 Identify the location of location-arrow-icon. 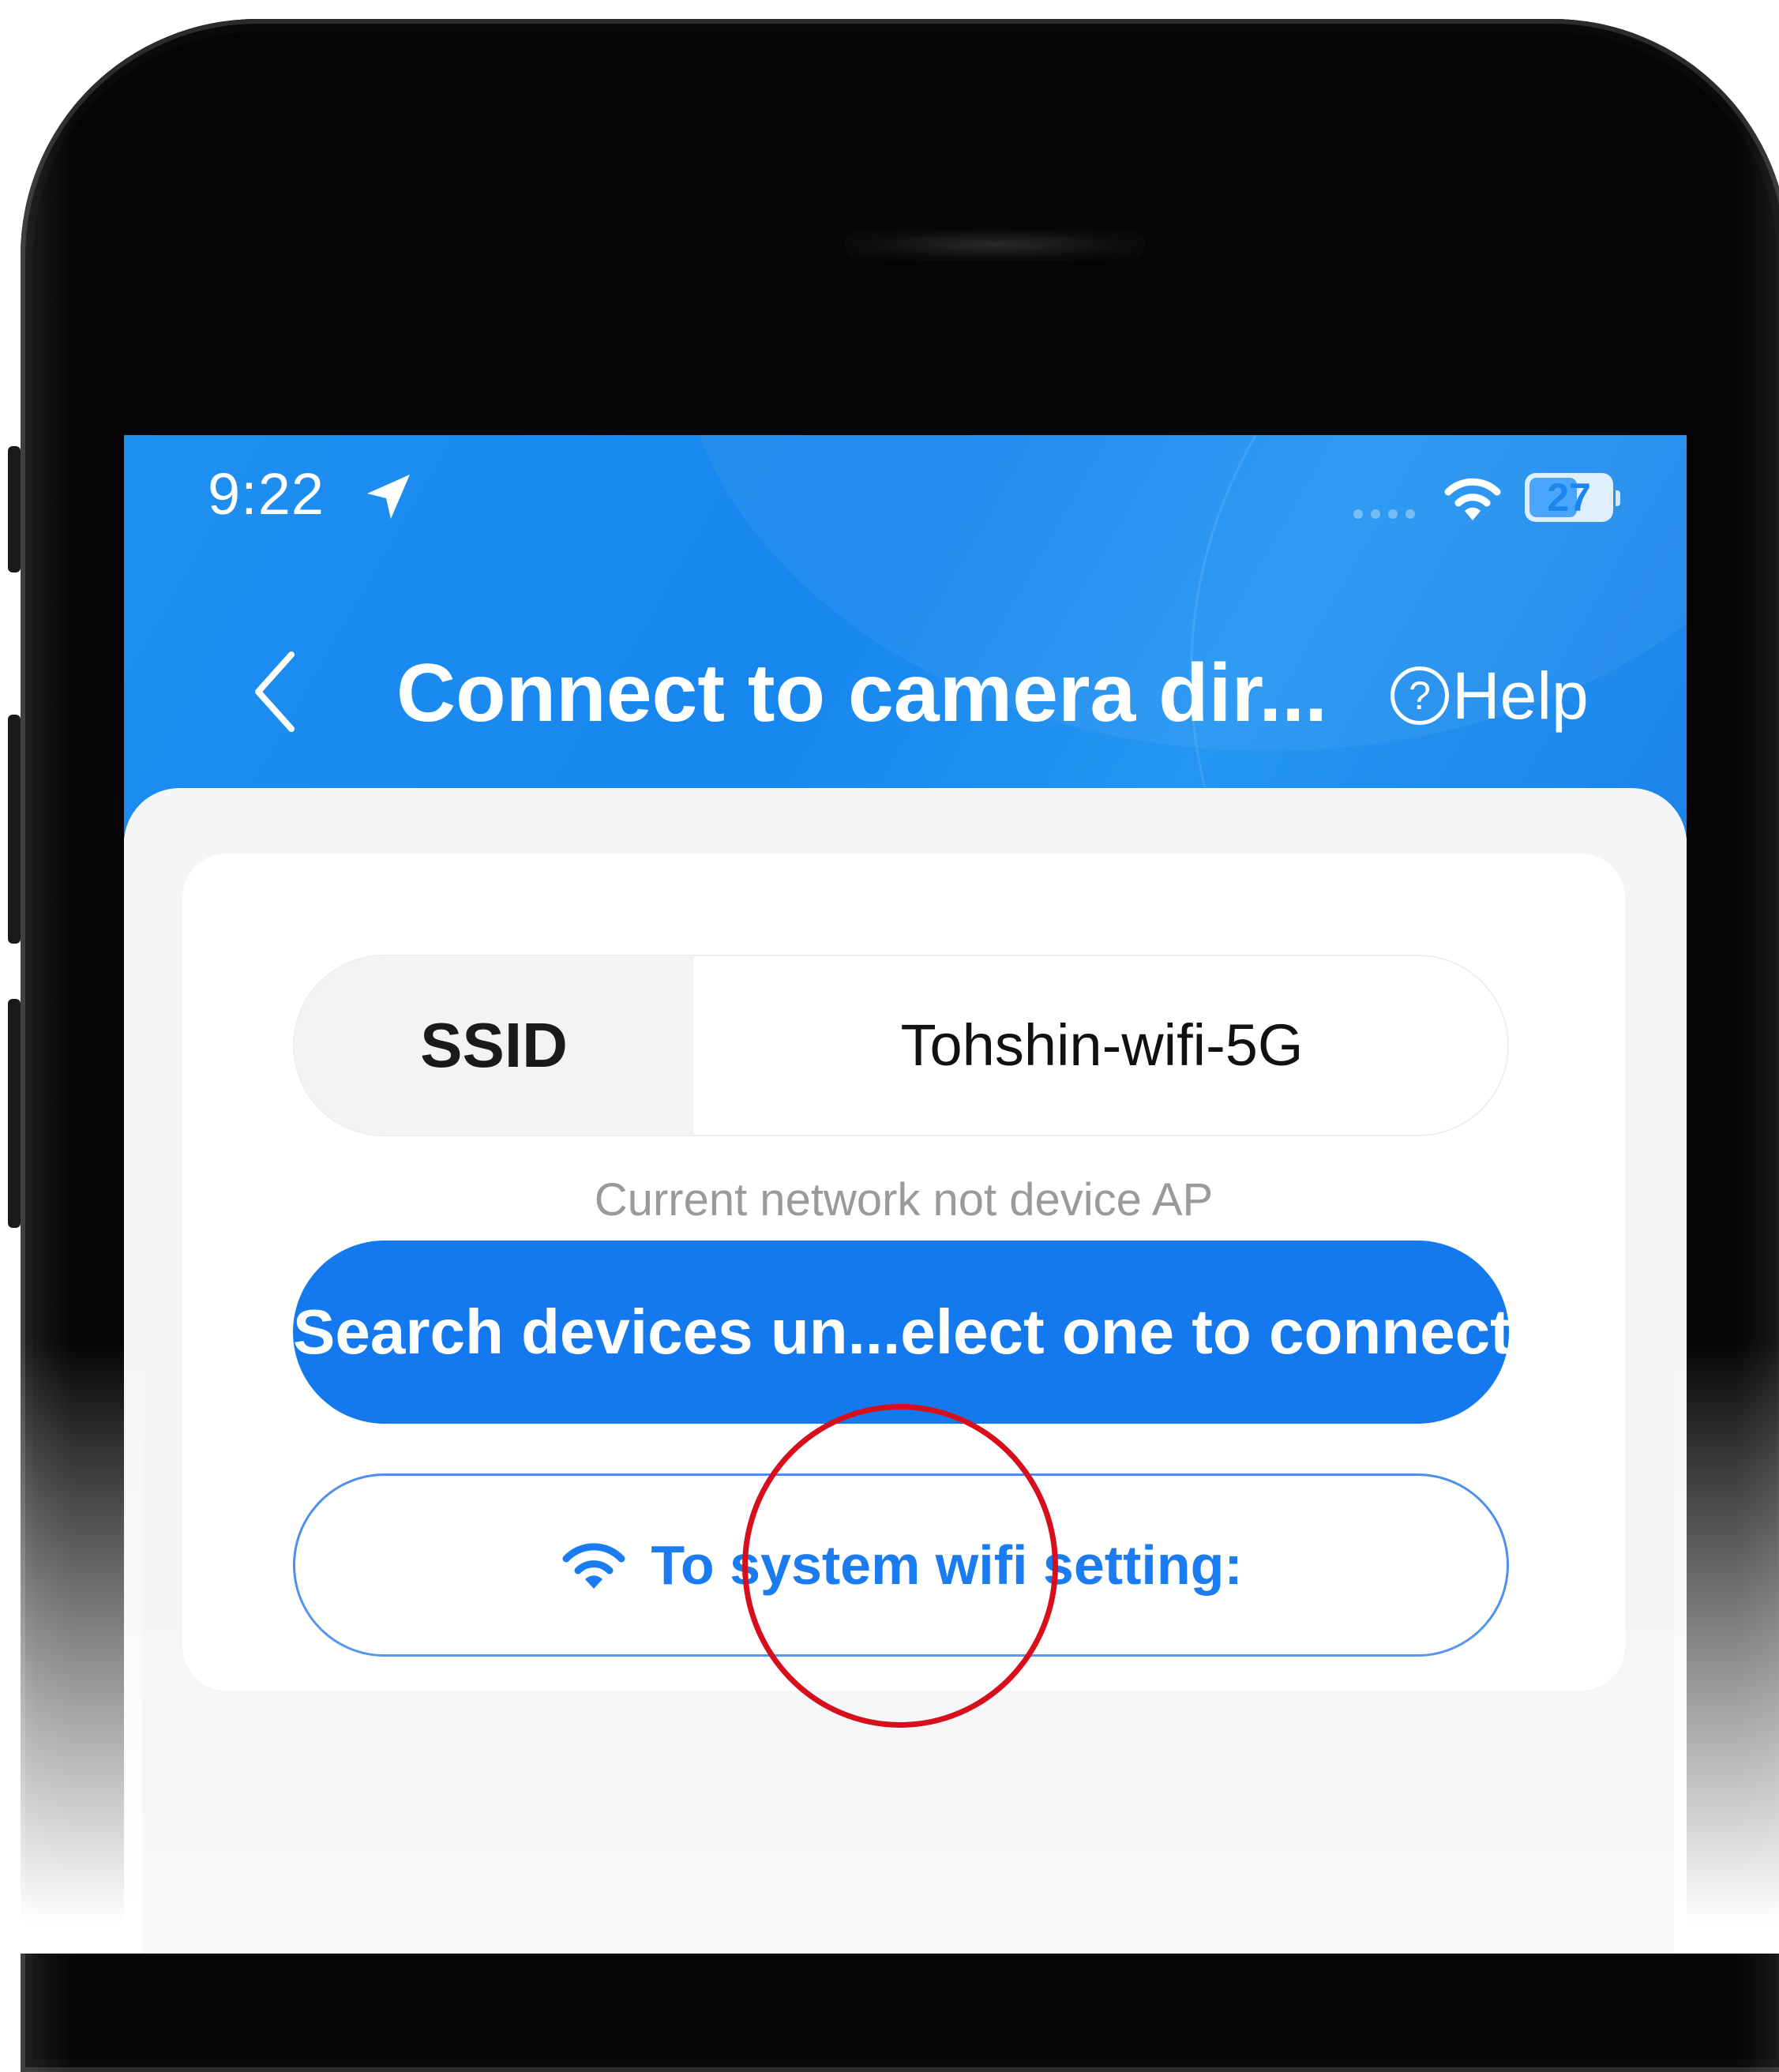
(388, 497).